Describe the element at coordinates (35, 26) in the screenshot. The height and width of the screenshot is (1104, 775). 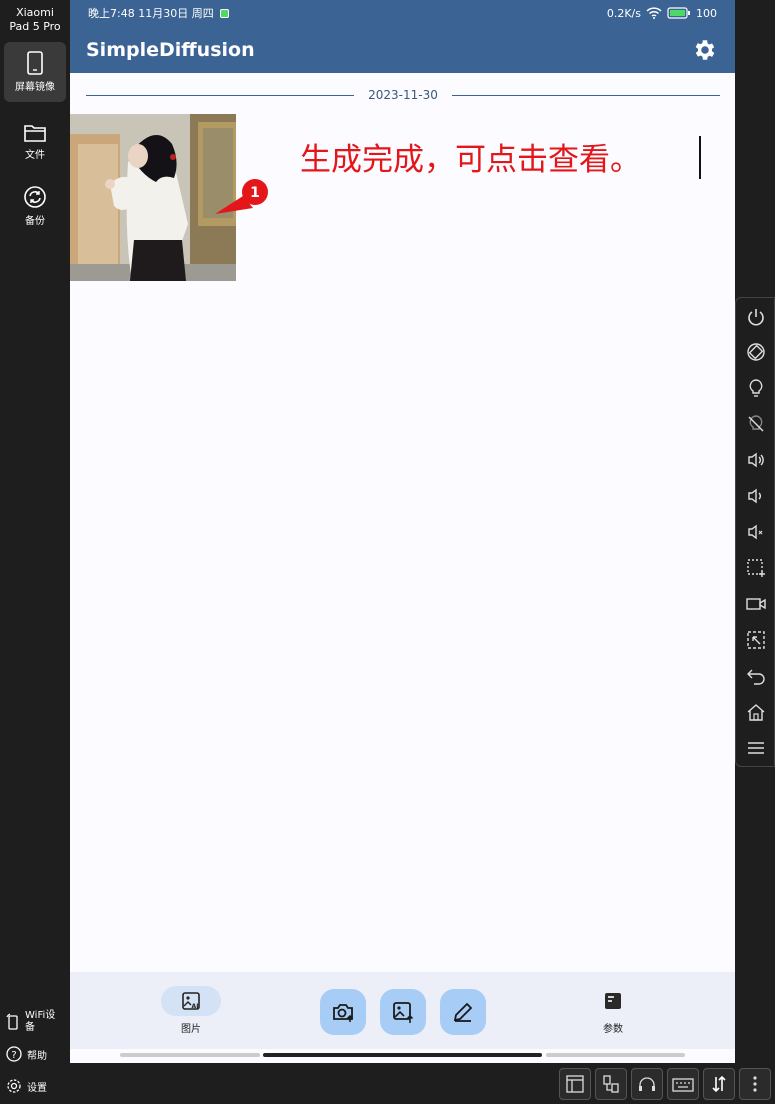
I see `device-name-line2: Pad 5 Pro` at that location.